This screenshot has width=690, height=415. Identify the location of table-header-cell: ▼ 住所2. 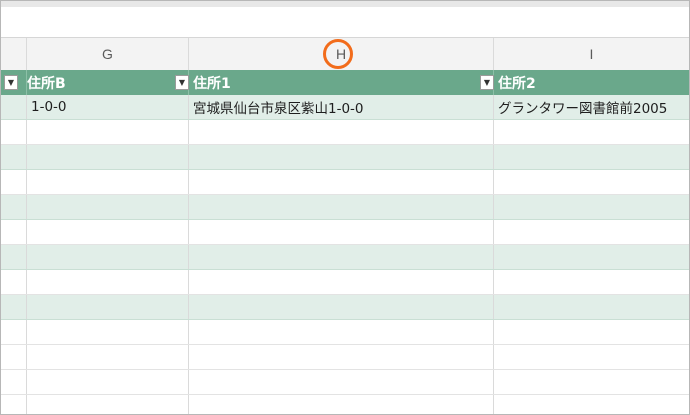
(584, 82).